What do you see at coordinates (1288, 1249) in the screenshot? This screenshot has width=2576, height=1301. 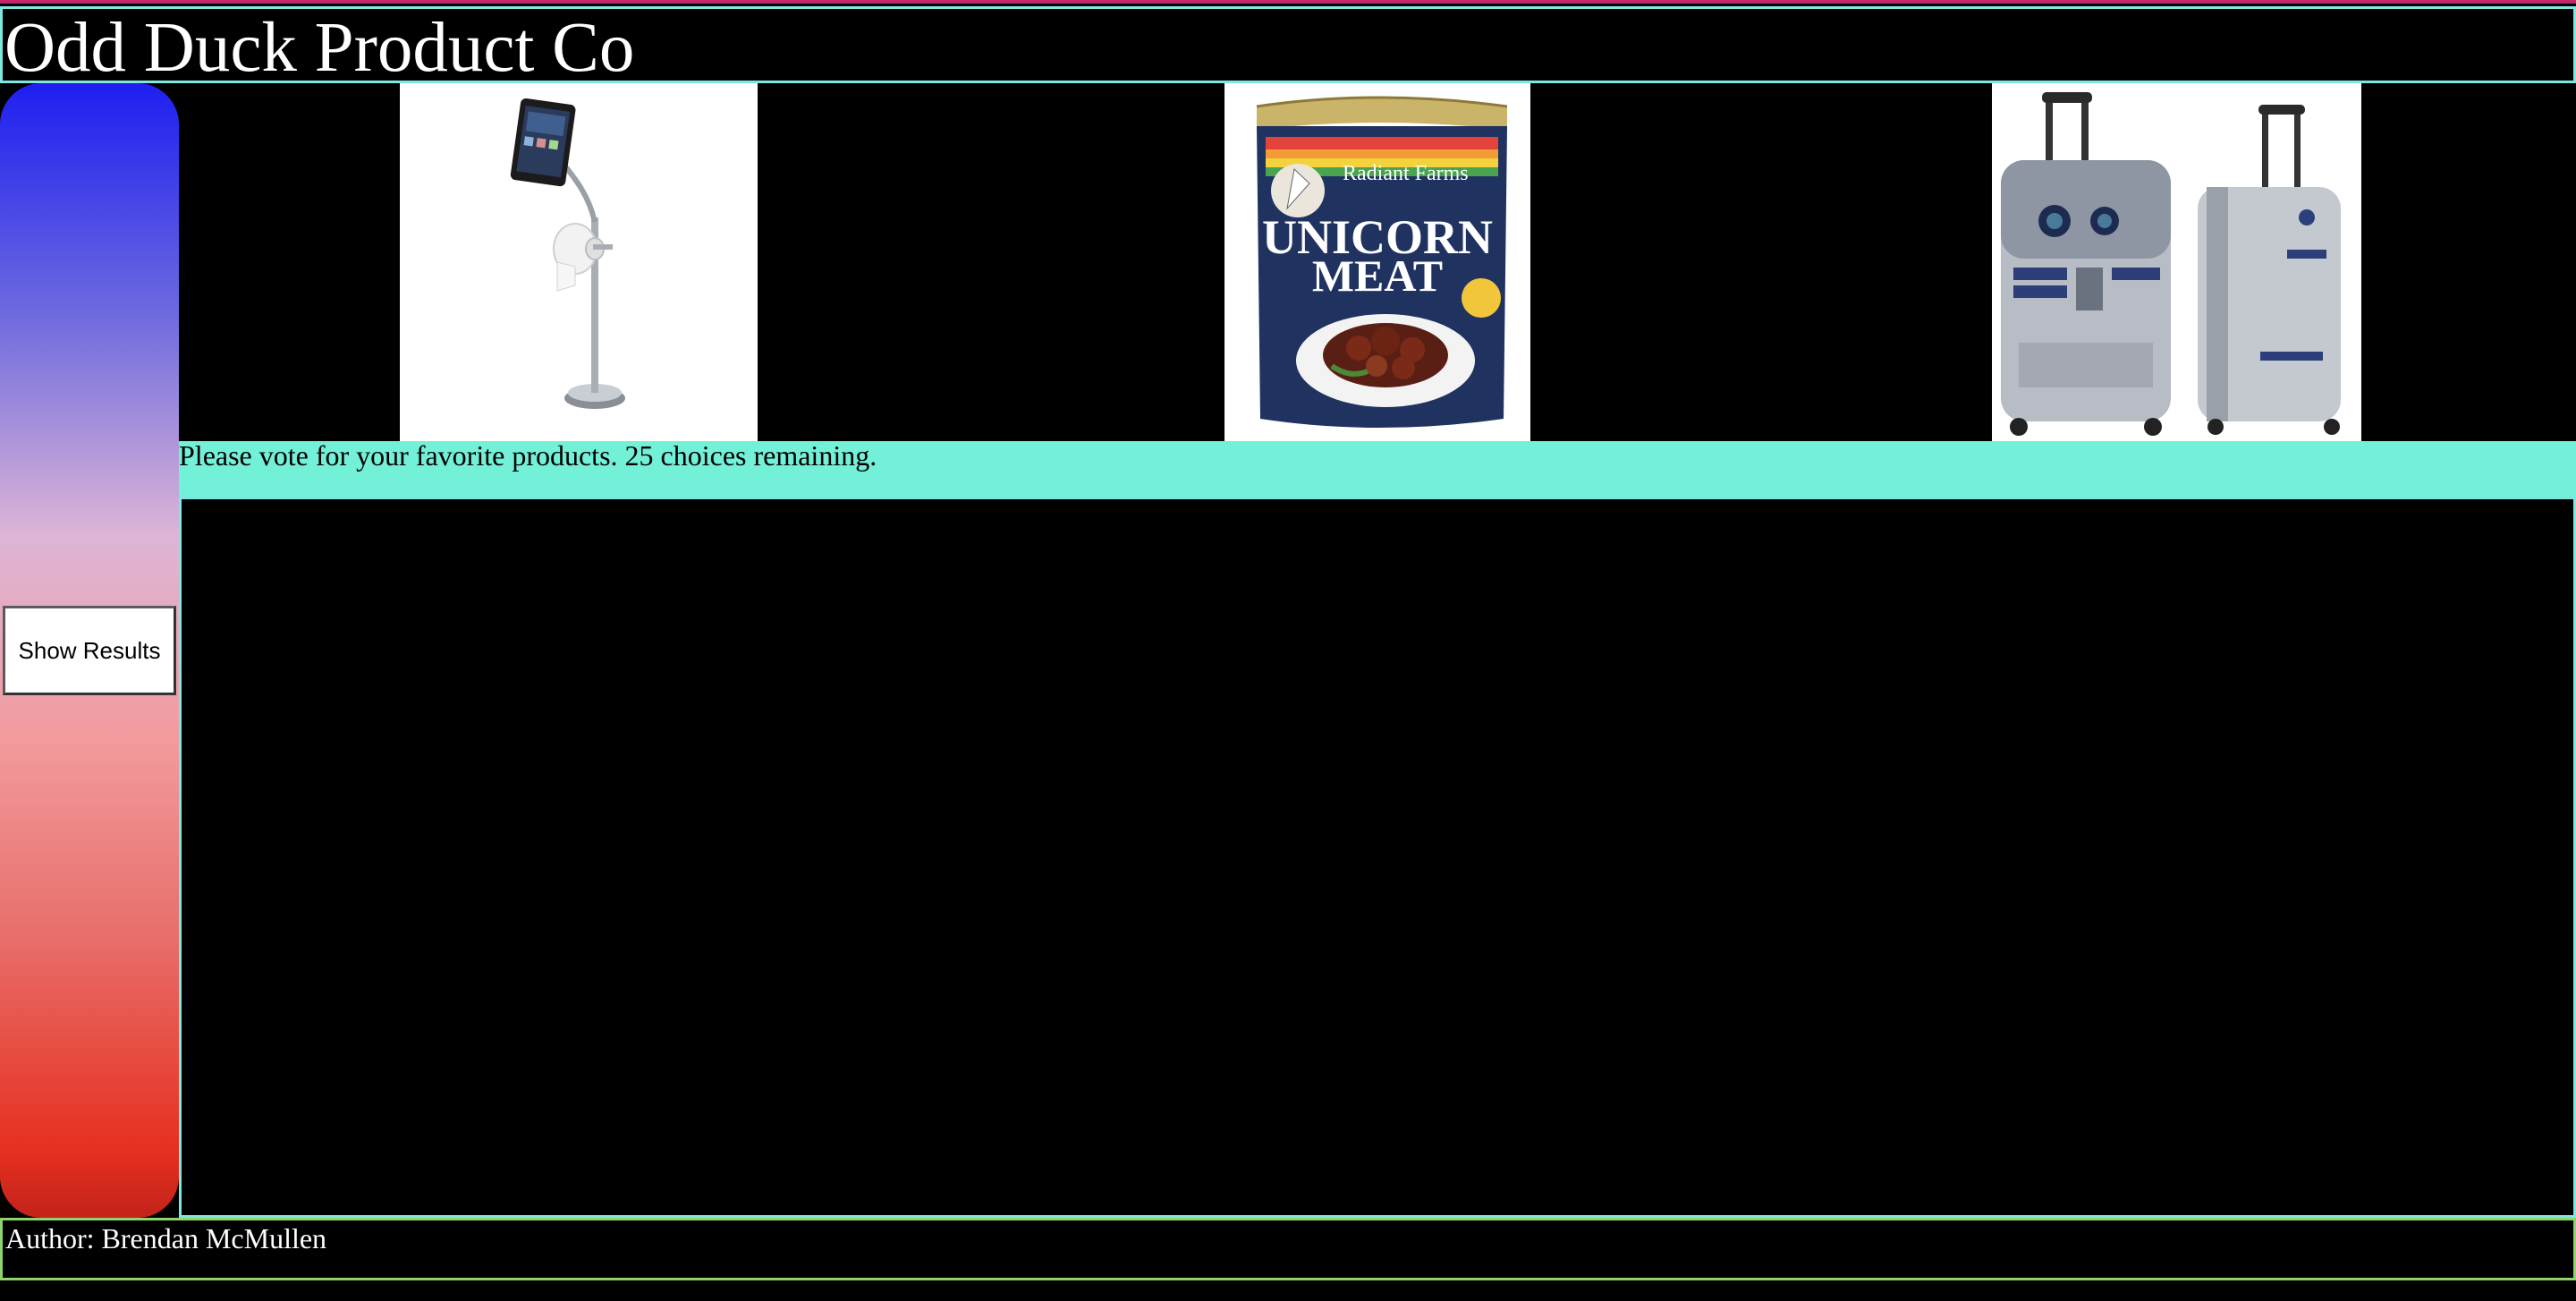 I see `site-footer: Author: Brendan McMullen` at bounding box center [1288, 1249].